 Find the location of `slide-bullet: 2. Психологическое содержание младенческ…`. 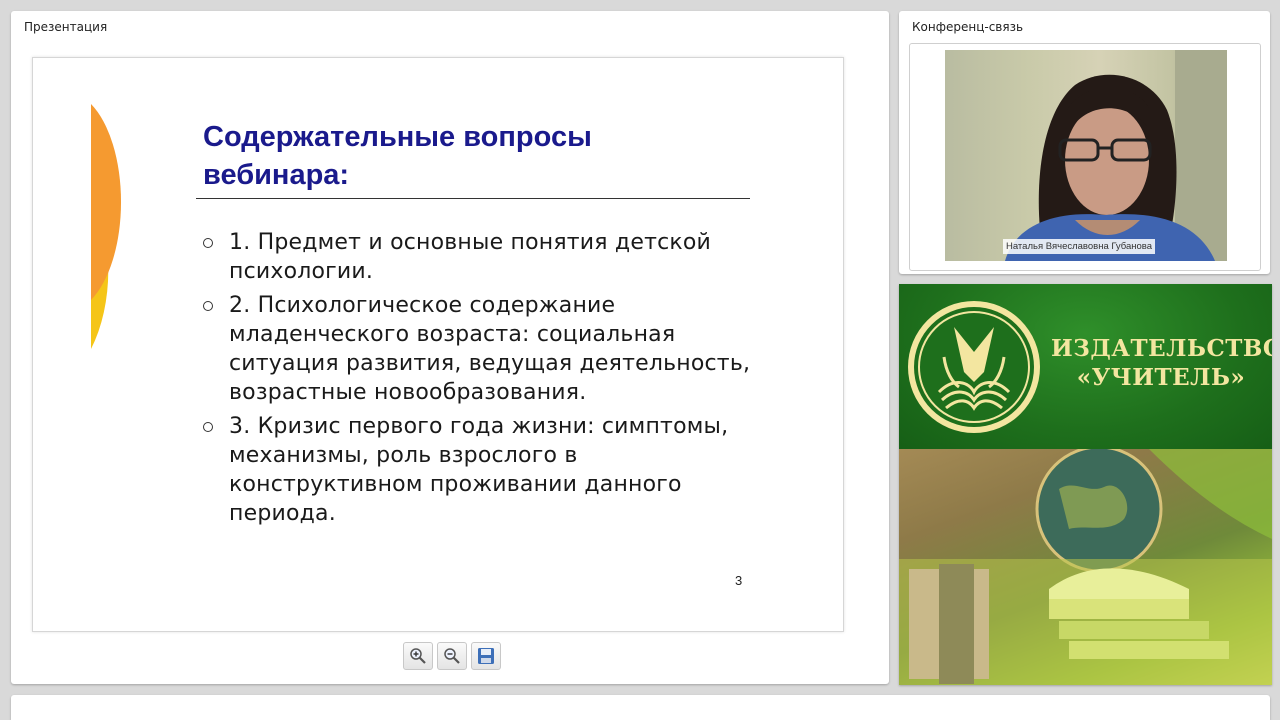

slide-bullet: 2. Психологическое содержание младенческ… is located at coordinates (483, 349).